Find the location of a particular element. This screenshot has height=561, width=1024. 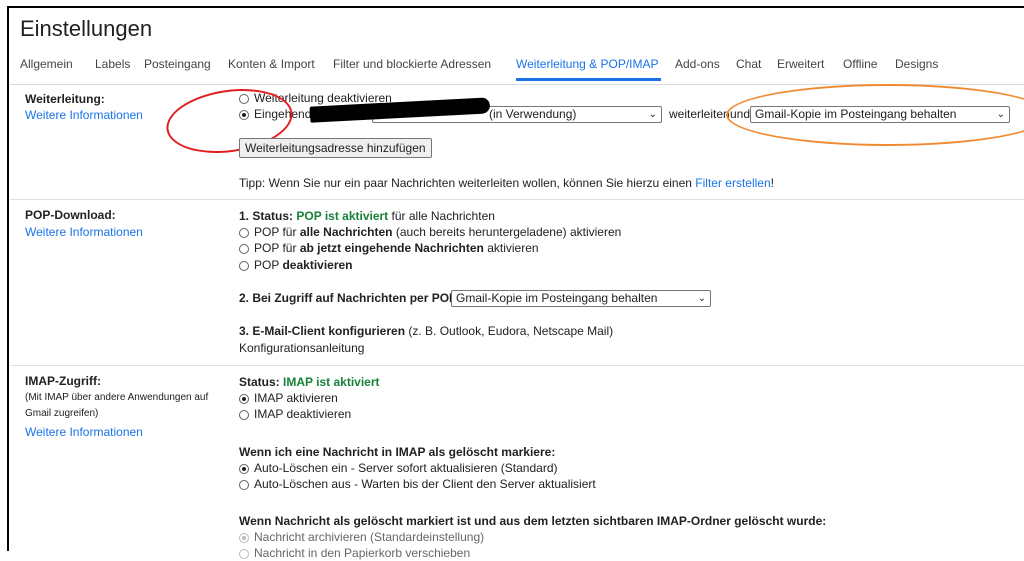

radio-expunge-archive is located at coordinates (244, 538).